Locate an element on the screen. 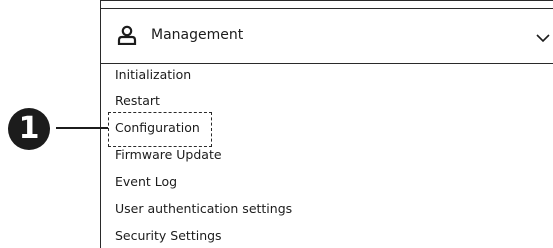 This screenshot has height=248, width=553. callout-line is located at coordinates (82, 128).